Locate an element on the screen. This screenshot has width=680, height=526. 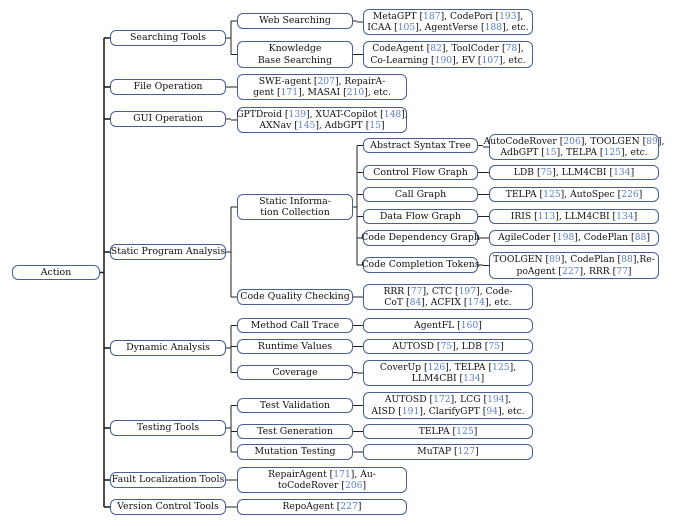
sub3-data-flow-graph: Data Flow Graph is located at coordinates (420, 216).